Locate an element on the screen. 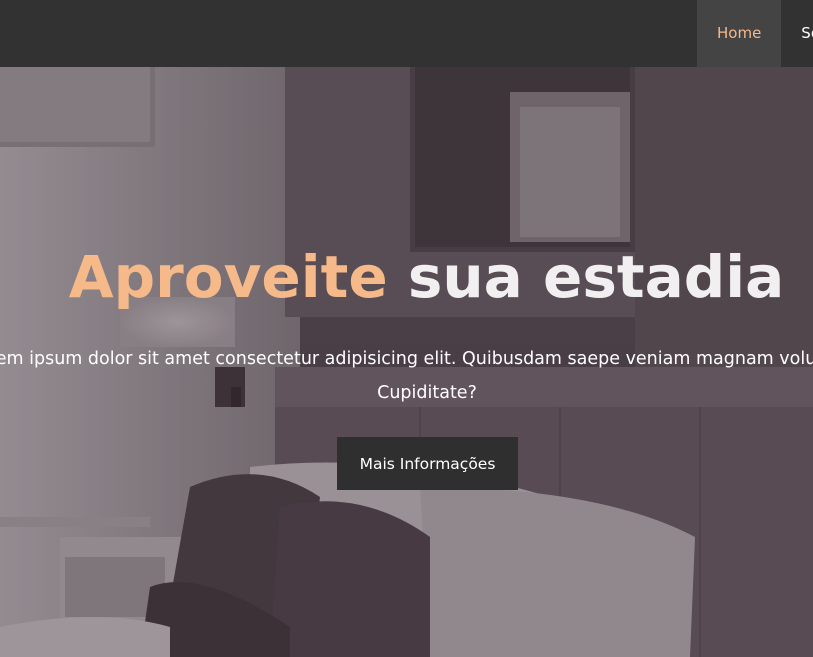 This screenshot has height=657, width=813. hero-description-line2: Cupiditate? is located at coordinates (427, 393).